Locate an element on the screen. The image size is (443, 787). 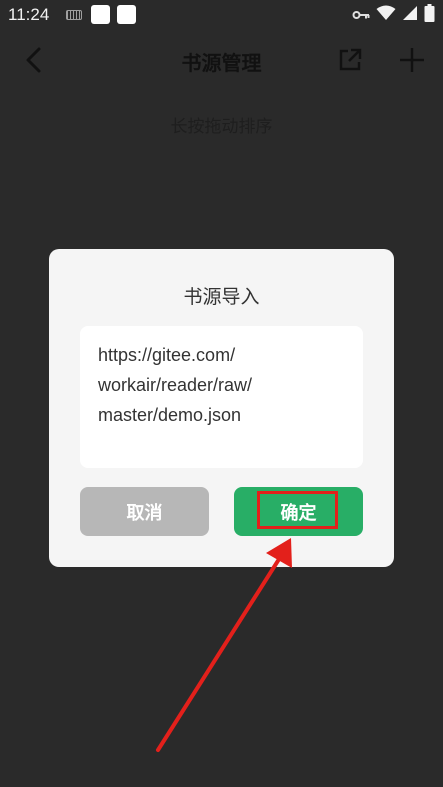
keyboard-icon is located at coordinates (74, 15).